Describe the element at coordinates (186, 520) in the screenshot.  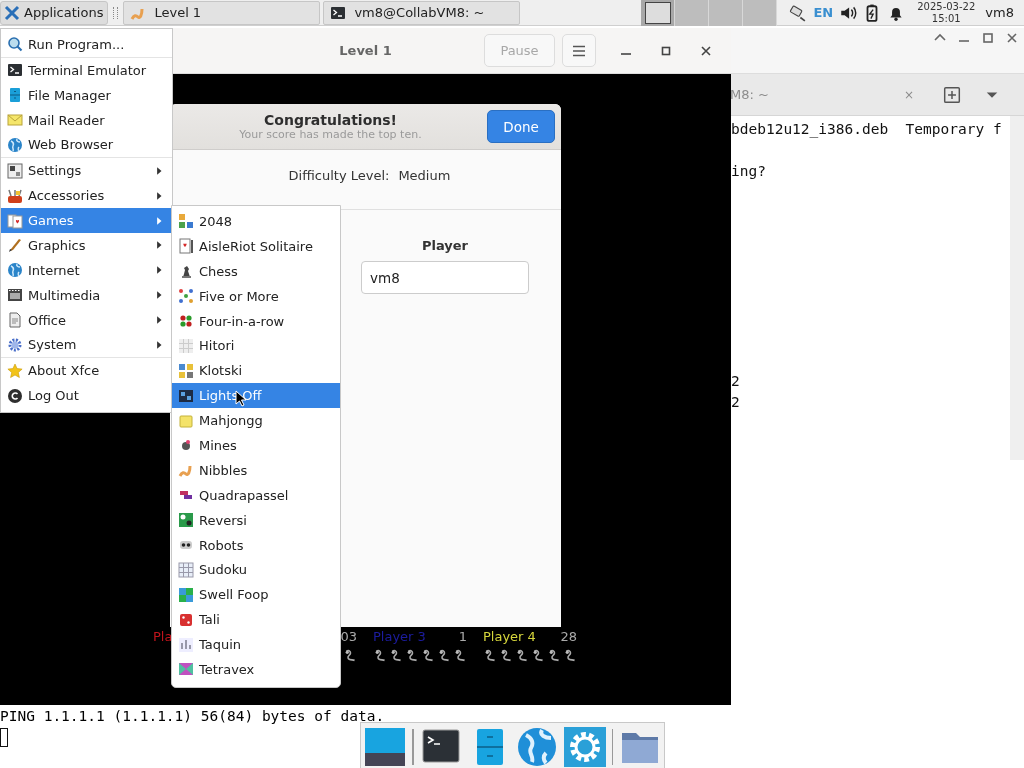
I see `discs-icon` at that location.